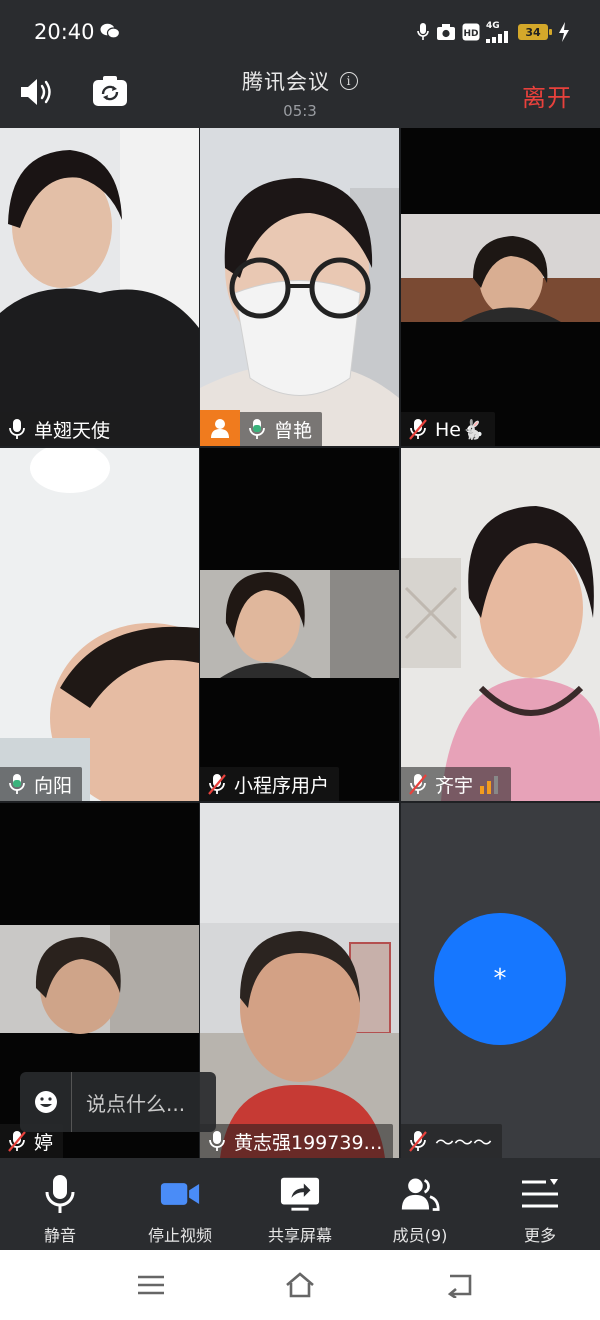 The height and width of the screenshot is (1320, 600). I want to click on share-screen-icon, so click(300, 1194).